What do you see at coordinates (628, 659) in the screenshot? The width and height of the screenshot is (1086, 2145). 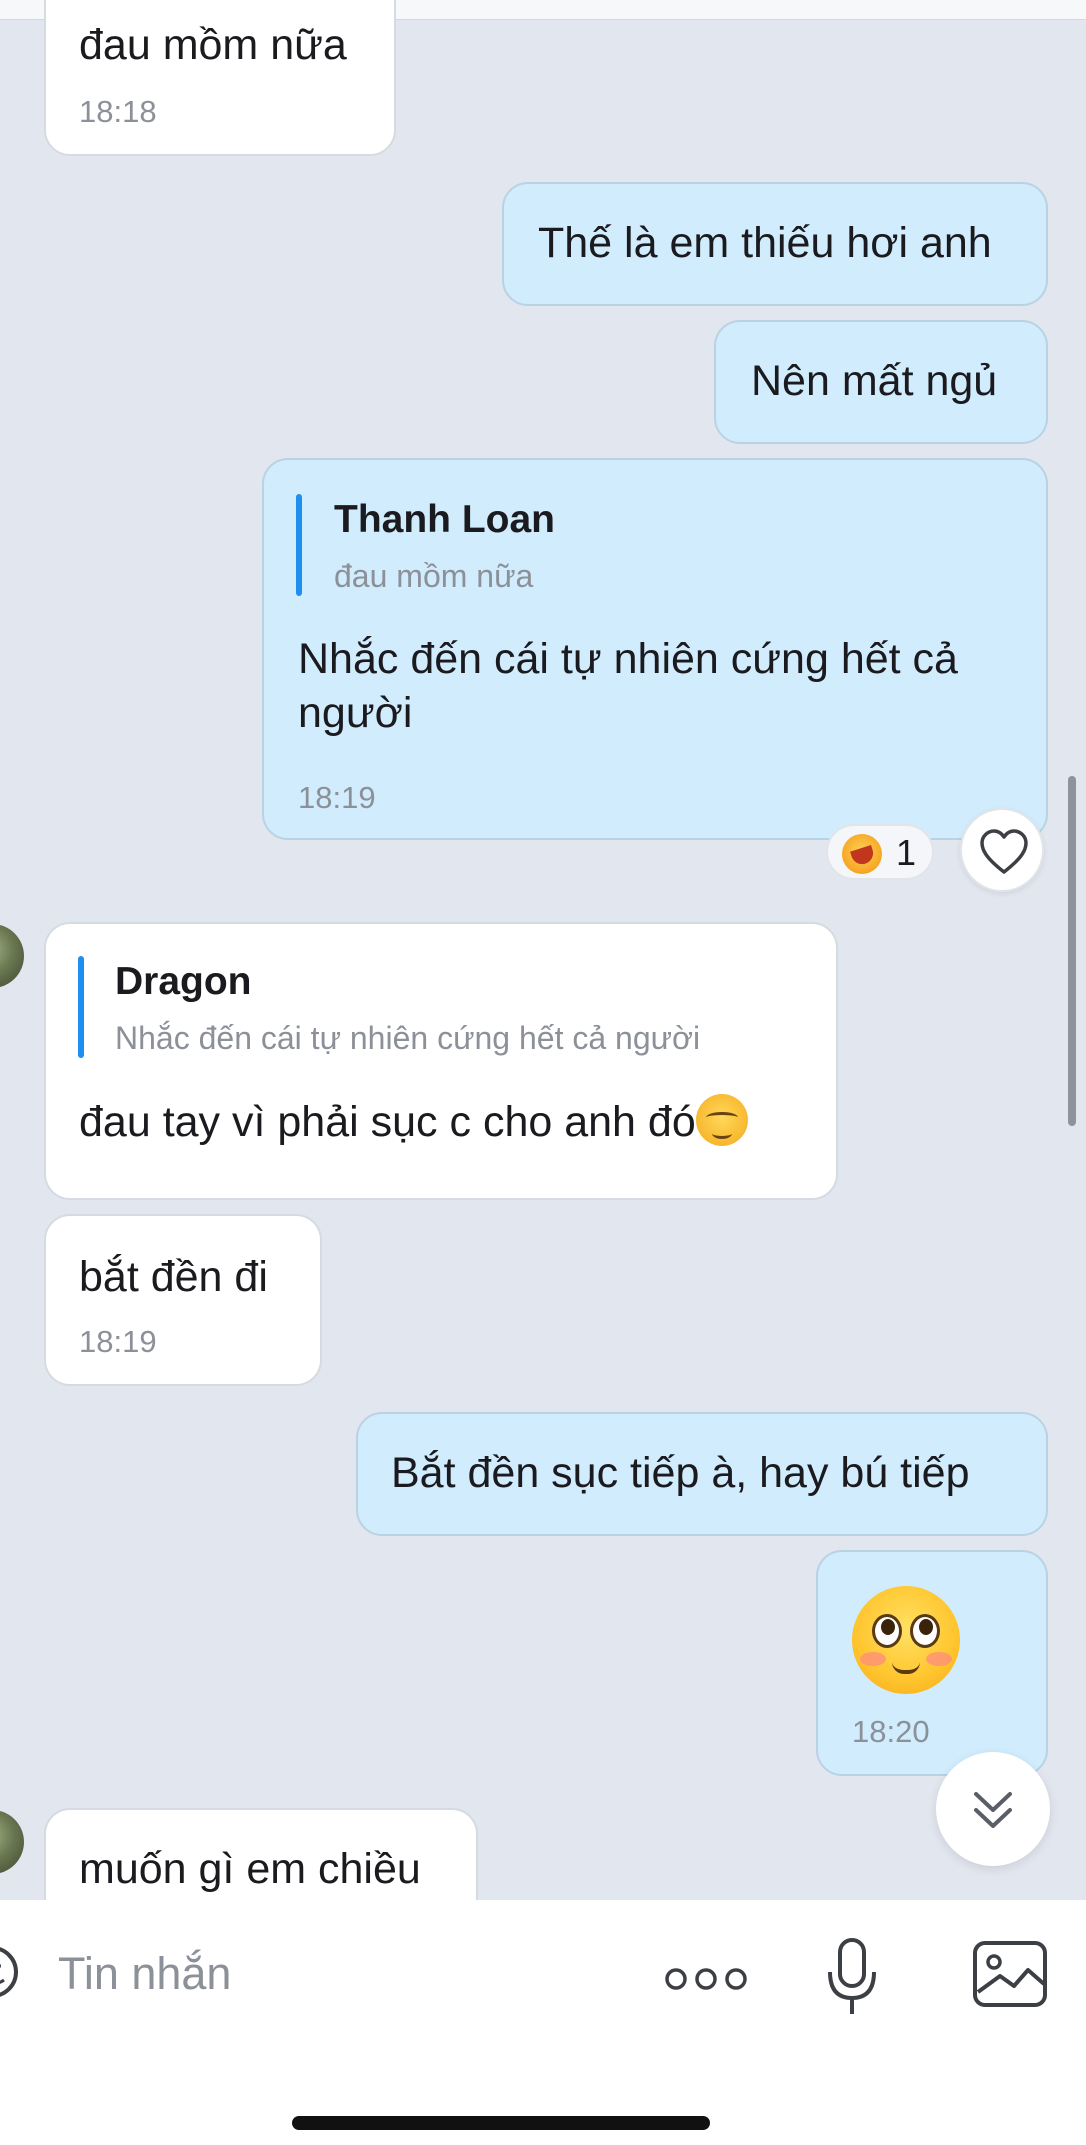 I see `message-text-line-1: Nhắc đến cái tự nhiên cứng hết cả` at bounding box center [628, 659].